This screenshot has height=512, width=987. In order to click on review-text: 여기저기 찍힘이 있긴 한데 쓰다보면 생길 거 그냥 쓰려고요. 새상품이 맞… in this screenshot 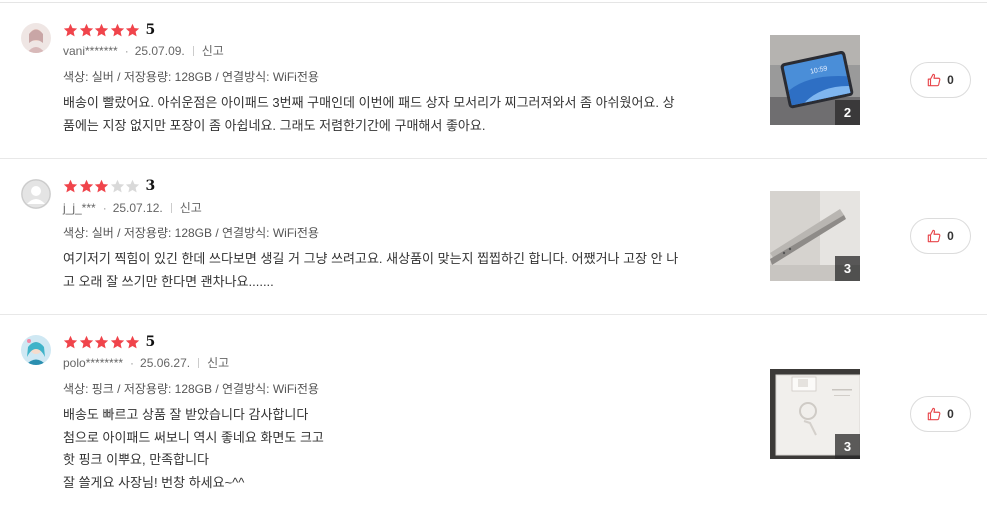, I will do `click(398, 270)`.